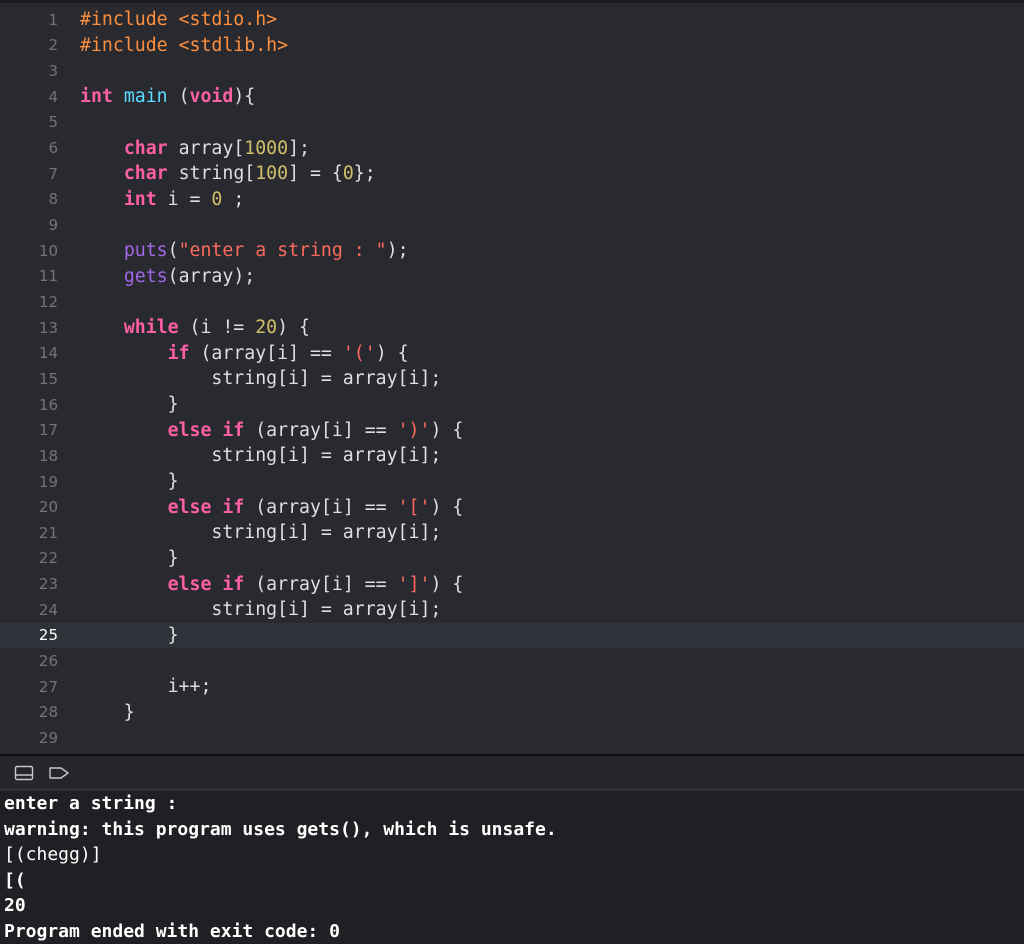 The image size is (1024, 944). What do you see at coordinates (552, 19) in the screenshot?
I see `code-text: #include <stdio.h>` at bounding box center [552, 19].